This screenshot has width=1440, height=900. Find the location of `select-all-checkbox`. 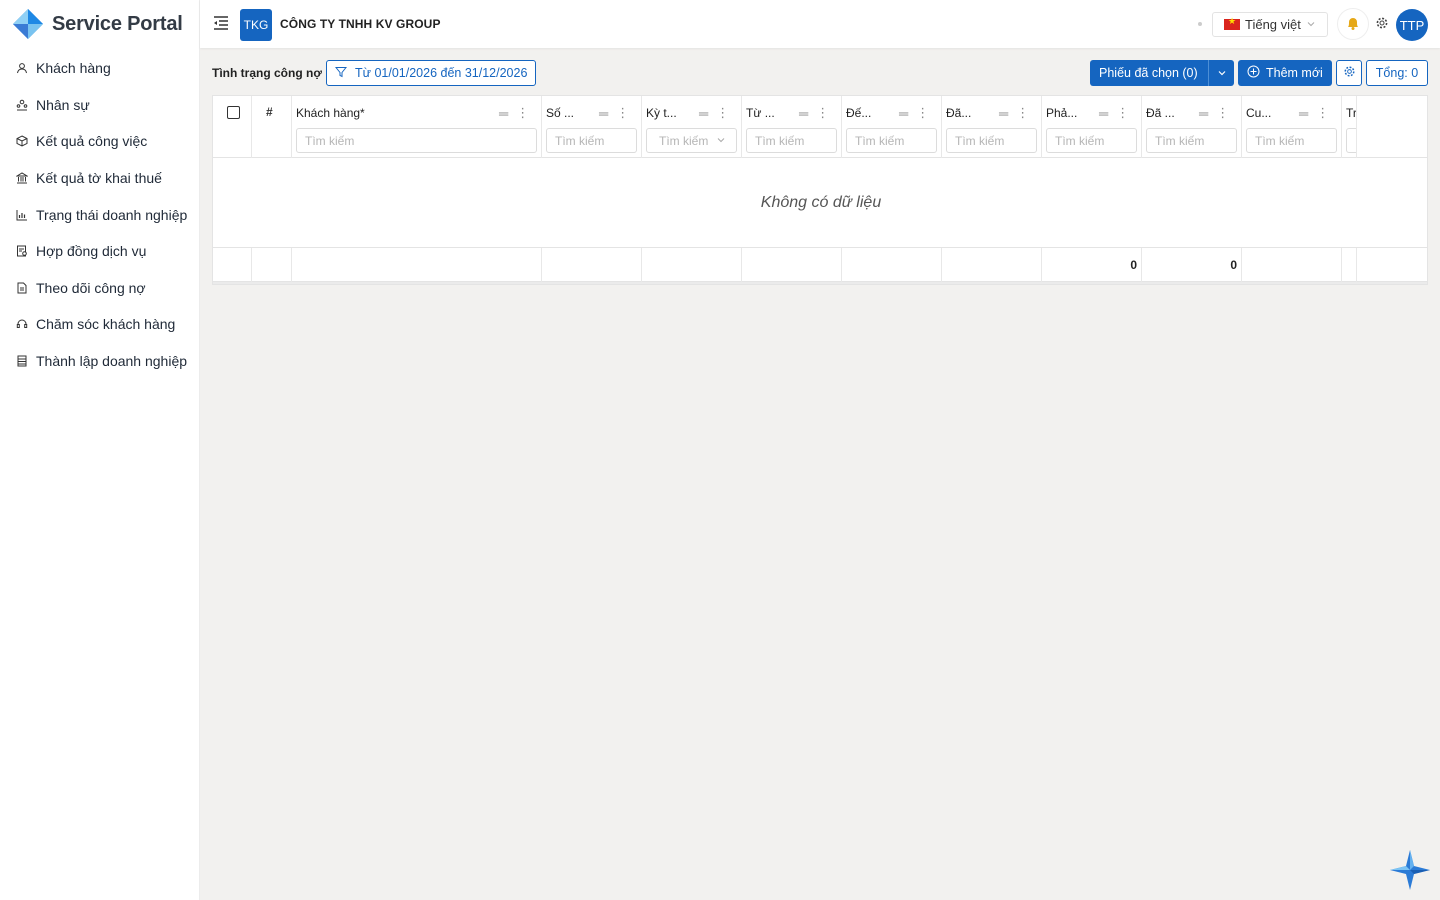

select-all-checkbox is located at coordinates (233, 112).